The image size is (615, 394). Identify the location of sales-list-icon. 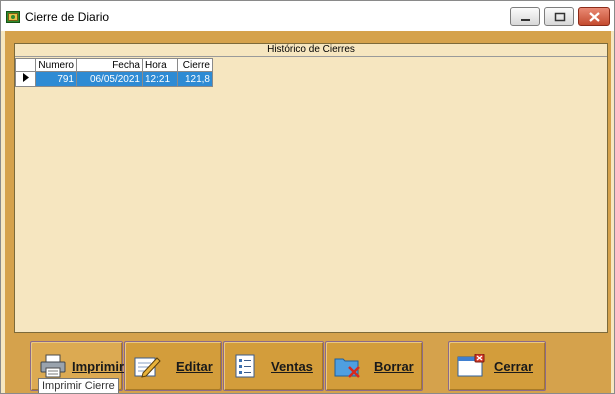
(245, 366).